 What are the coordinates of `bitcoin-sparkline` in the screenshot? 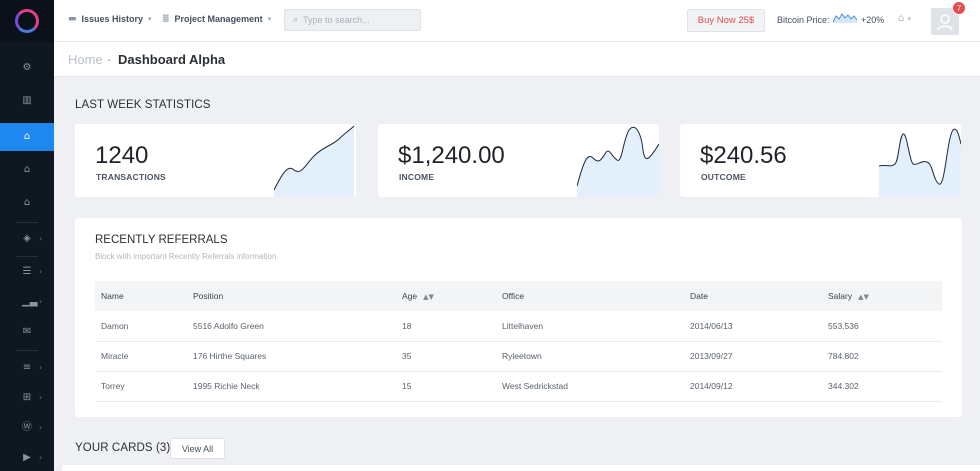 It's located at (845, 18).